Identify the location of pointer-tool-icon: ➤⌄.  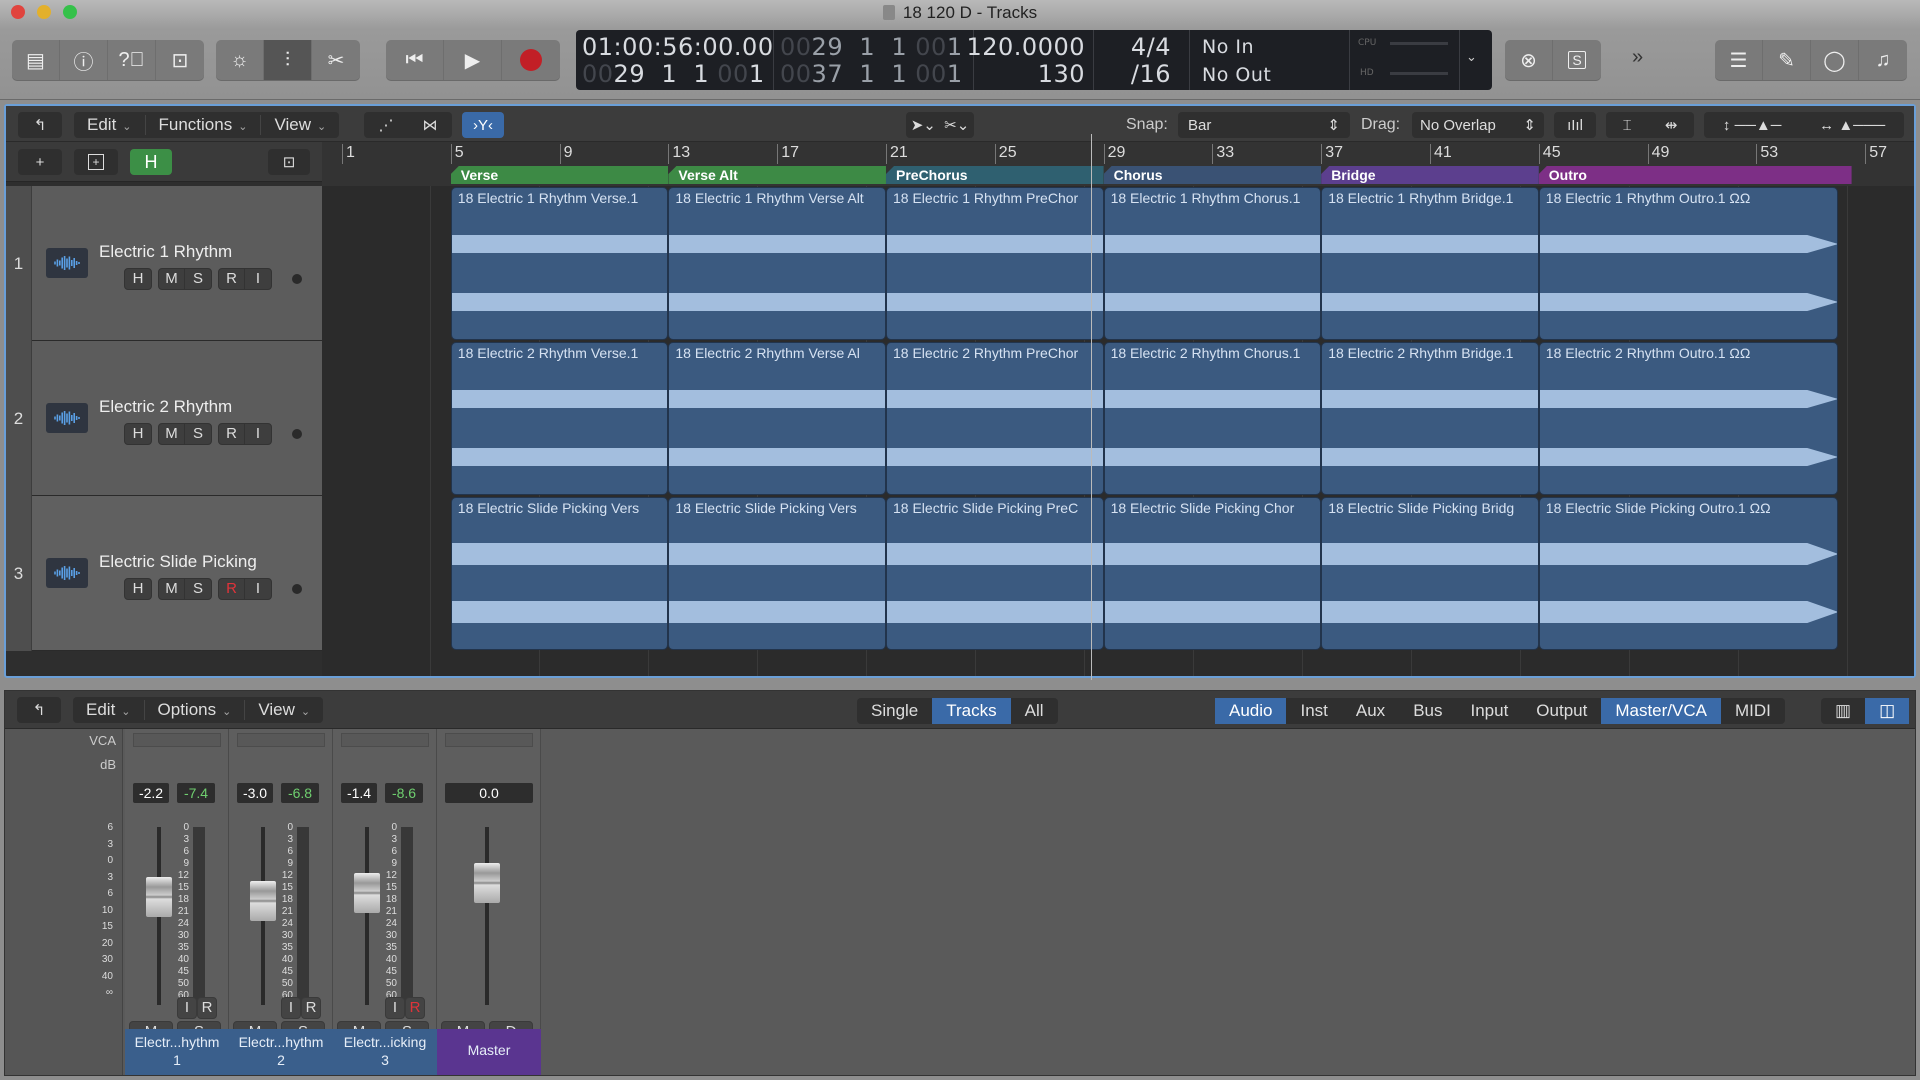
(923, 125).